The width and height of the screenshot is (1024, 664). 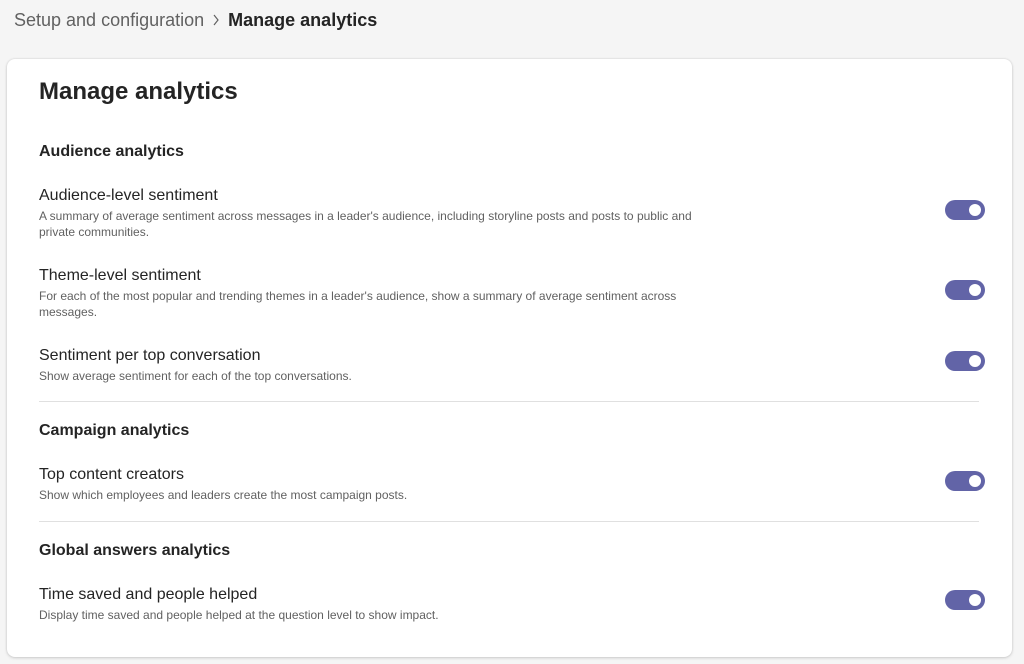 I want to click on toggle-theme-level-sentiment, so click(x=965, y=290).